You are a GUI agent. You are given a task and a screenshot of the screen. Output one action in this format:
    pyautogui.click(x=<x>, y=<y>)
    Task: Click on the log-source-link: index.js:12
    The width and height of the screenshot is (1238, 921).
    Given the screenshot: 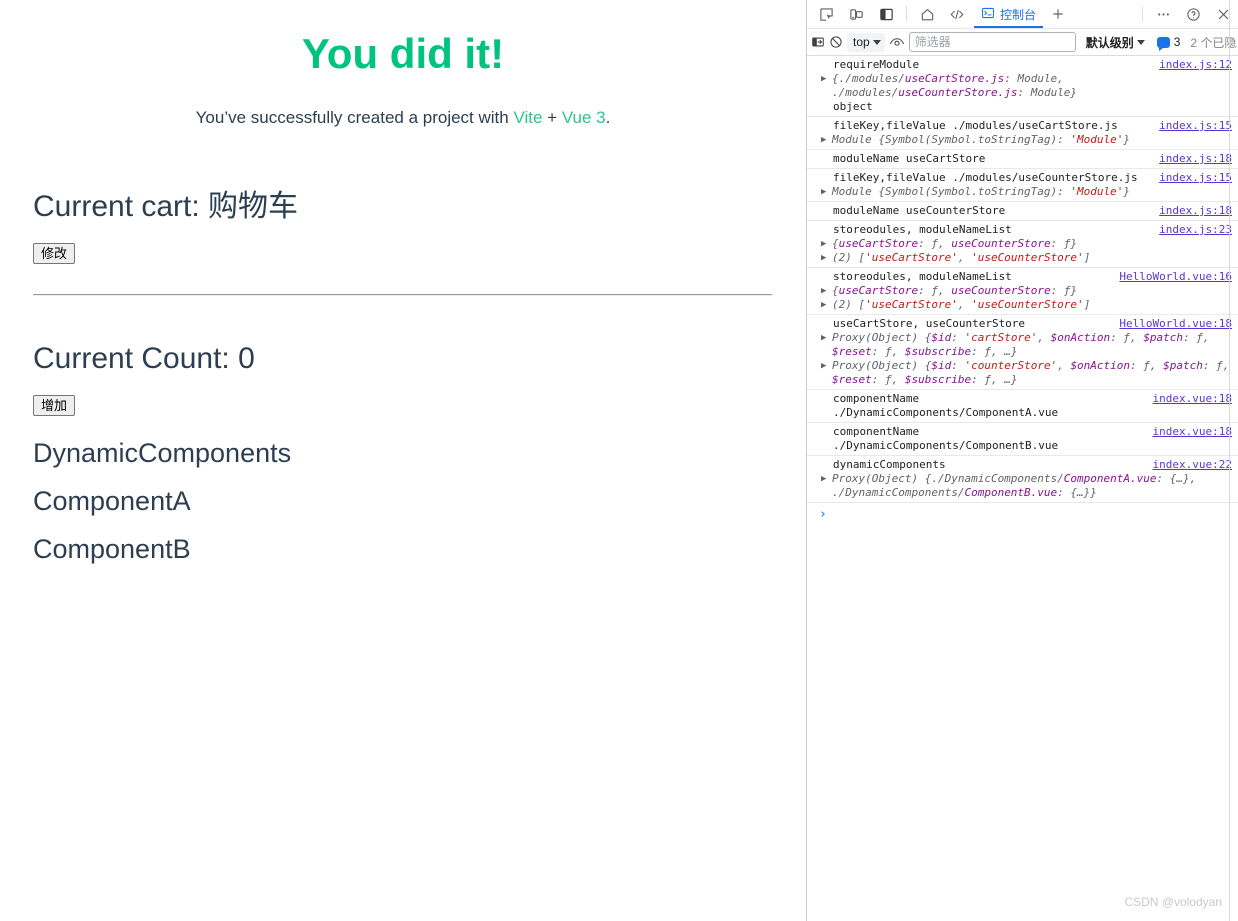 What is the action you would take?
    pyautogui.click(x=1195, y=65)
    